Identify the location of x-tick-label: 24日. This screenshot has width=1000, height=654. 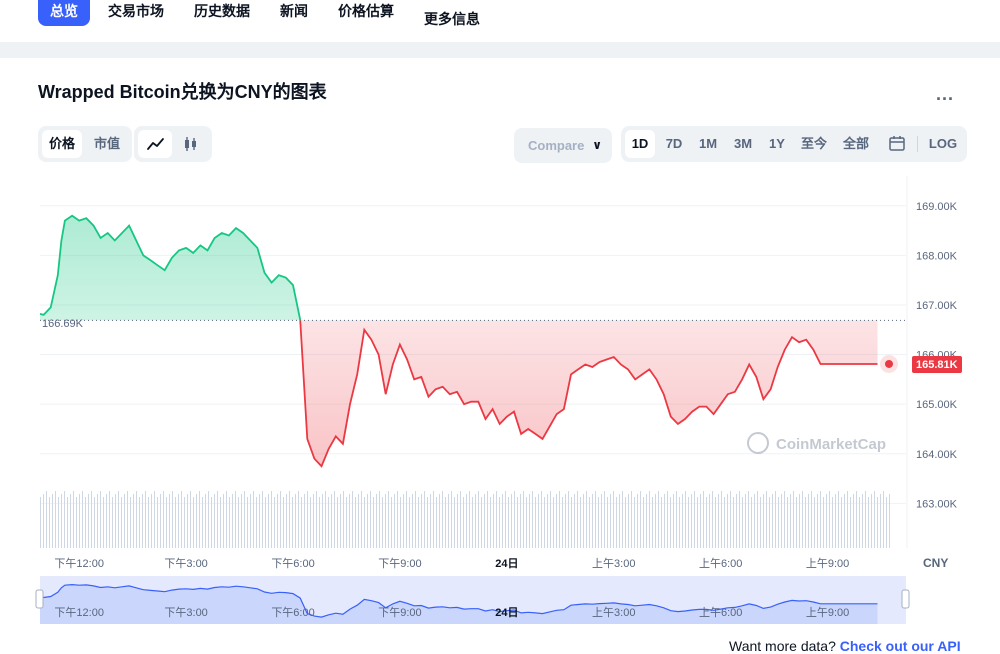
(506, 563).